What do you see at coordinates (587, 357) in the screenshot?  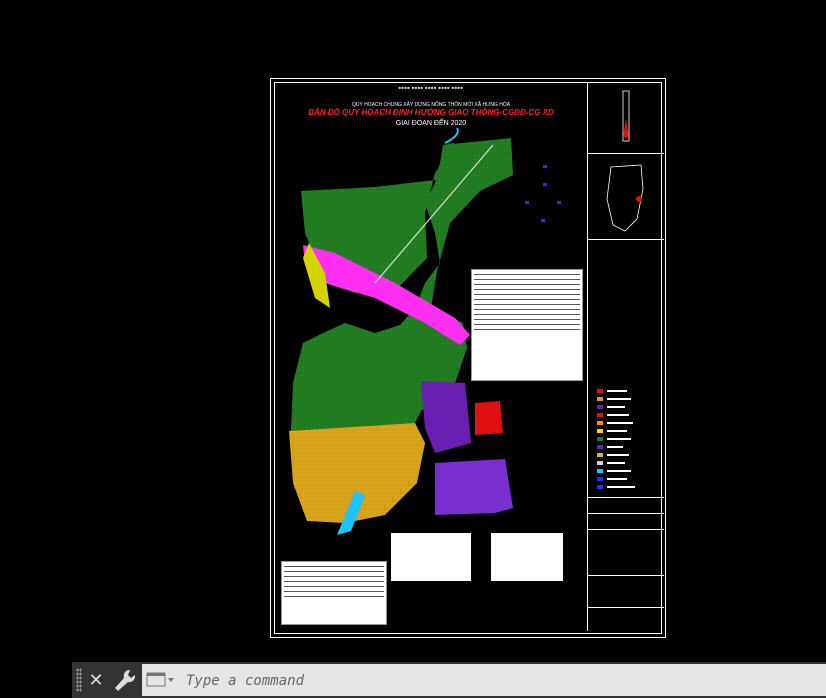 I see `legend-divider` at bounding box center [587, 357].